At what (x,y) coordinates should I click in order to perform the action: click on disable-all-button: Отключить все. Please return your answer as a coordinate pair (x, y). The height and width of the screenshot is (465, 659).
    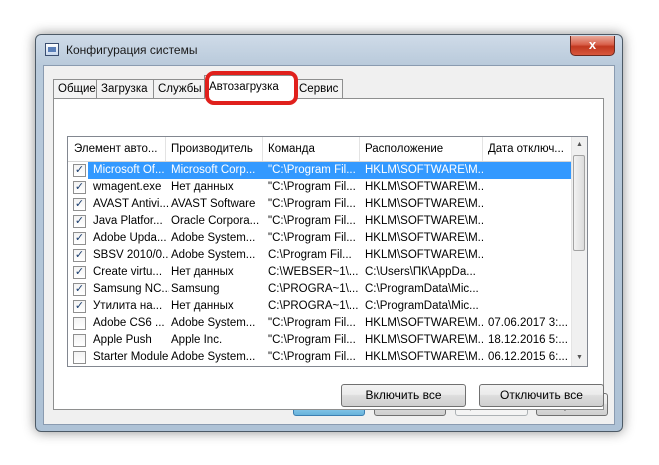
    Looking at the image, I should click on (541, 395).